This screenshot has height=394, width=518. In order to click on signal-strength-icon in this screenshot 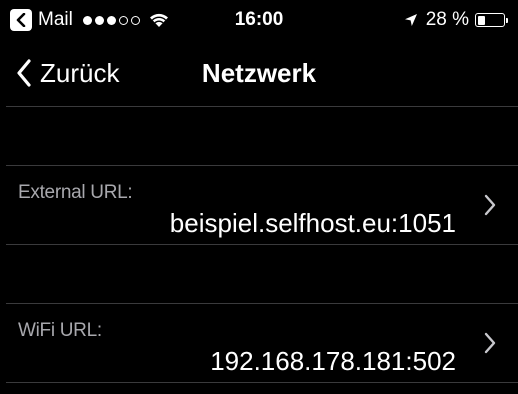, I will do `click(112, 20)`.